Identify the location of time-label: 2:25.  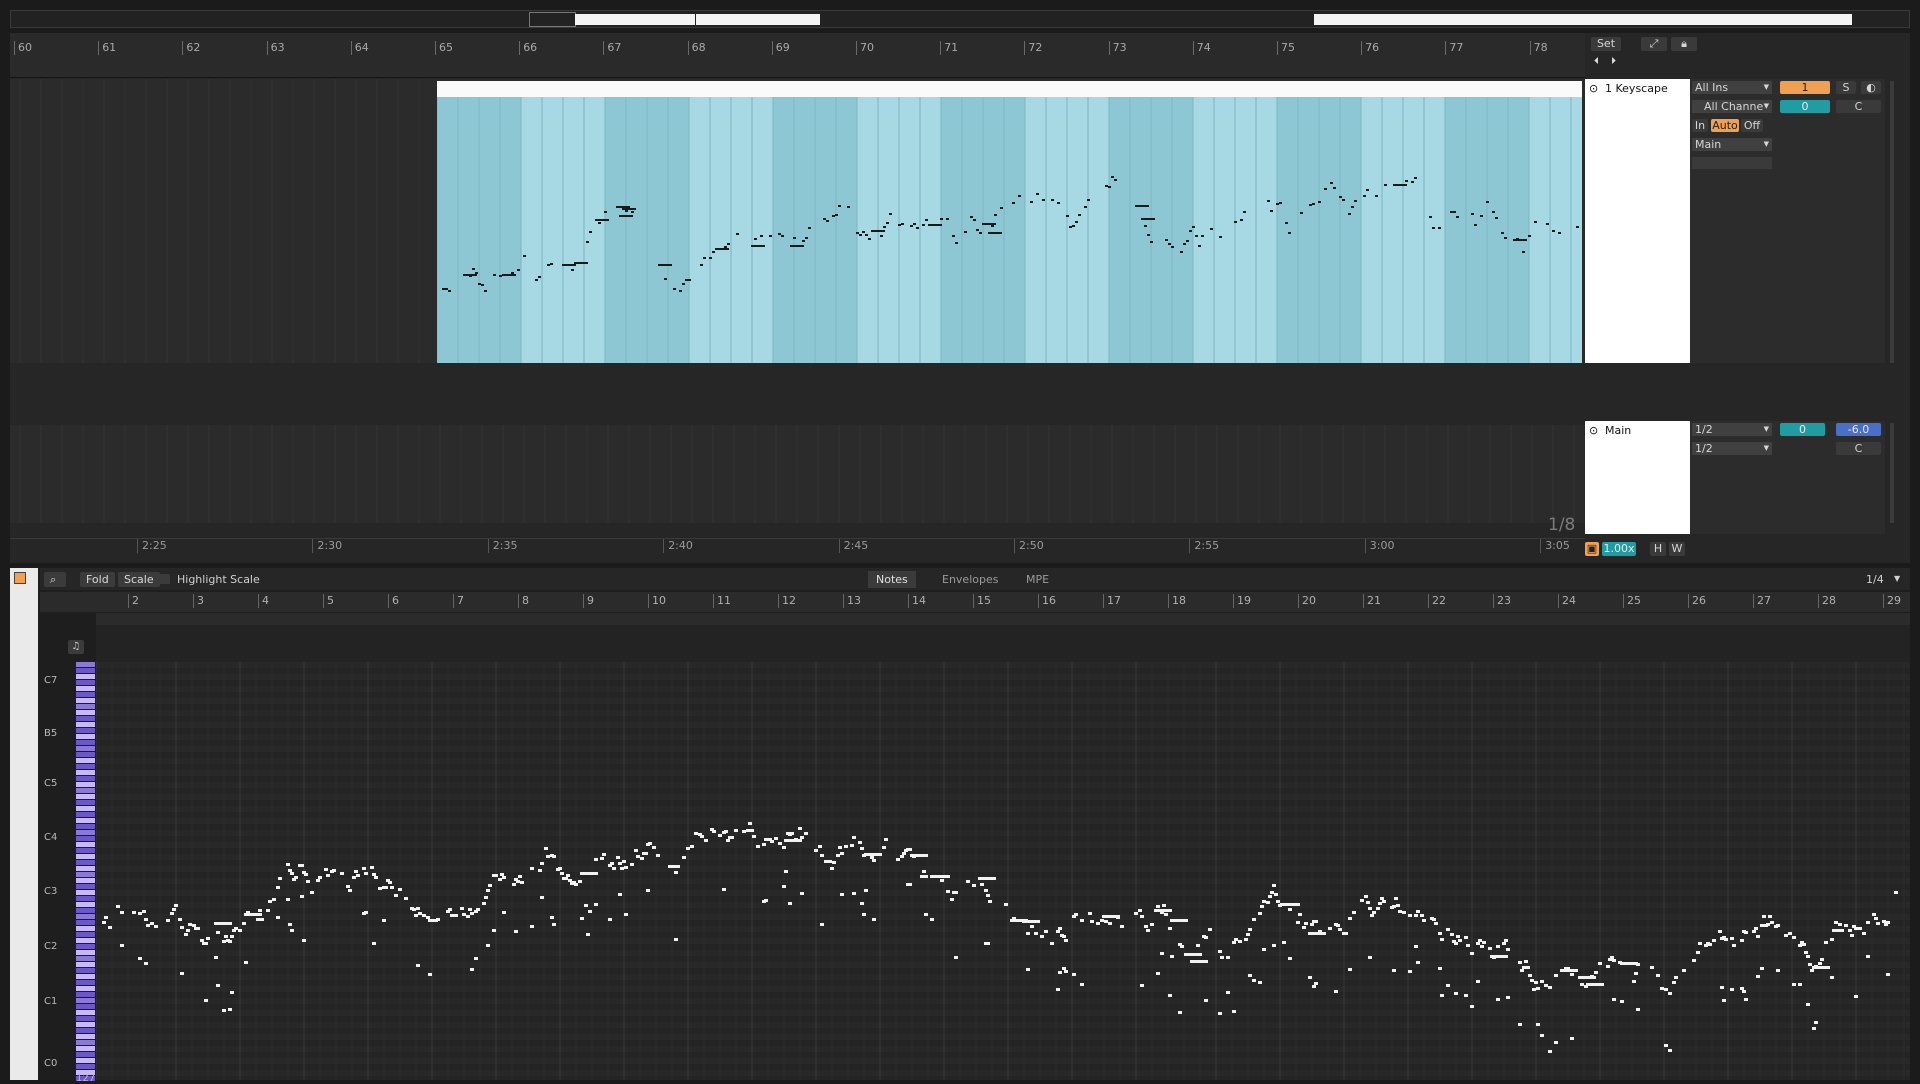
(152, 546).